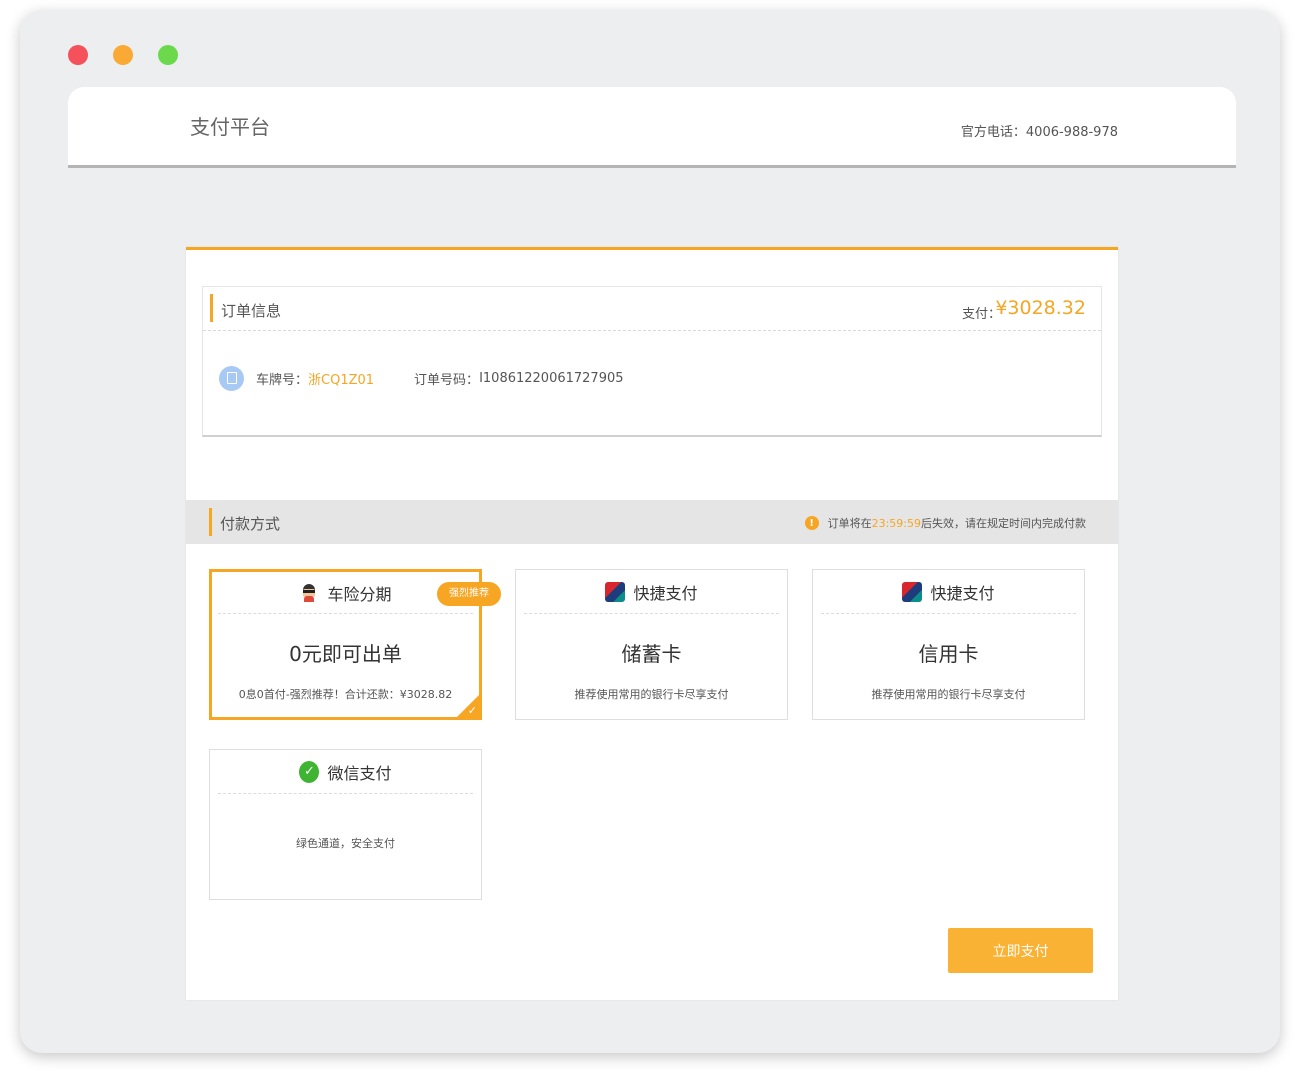 This screenshot has width=1294, height=1077. I want to click on payment-card-title: 车险分期, so click(359, 594).